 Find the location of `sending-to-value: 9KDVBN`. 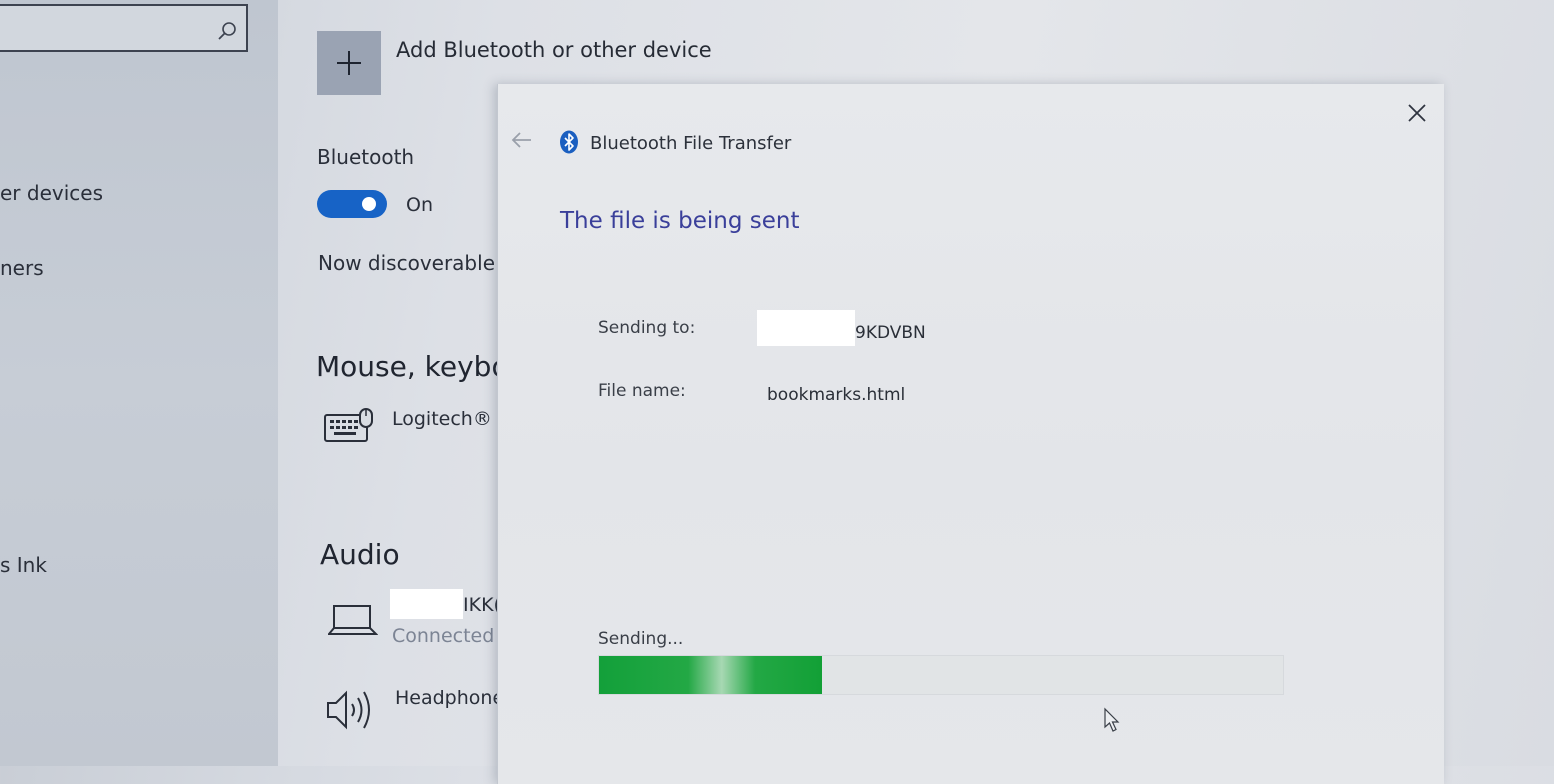

sending-to-value: 9KDVBN is located at coordinates (890, 333).